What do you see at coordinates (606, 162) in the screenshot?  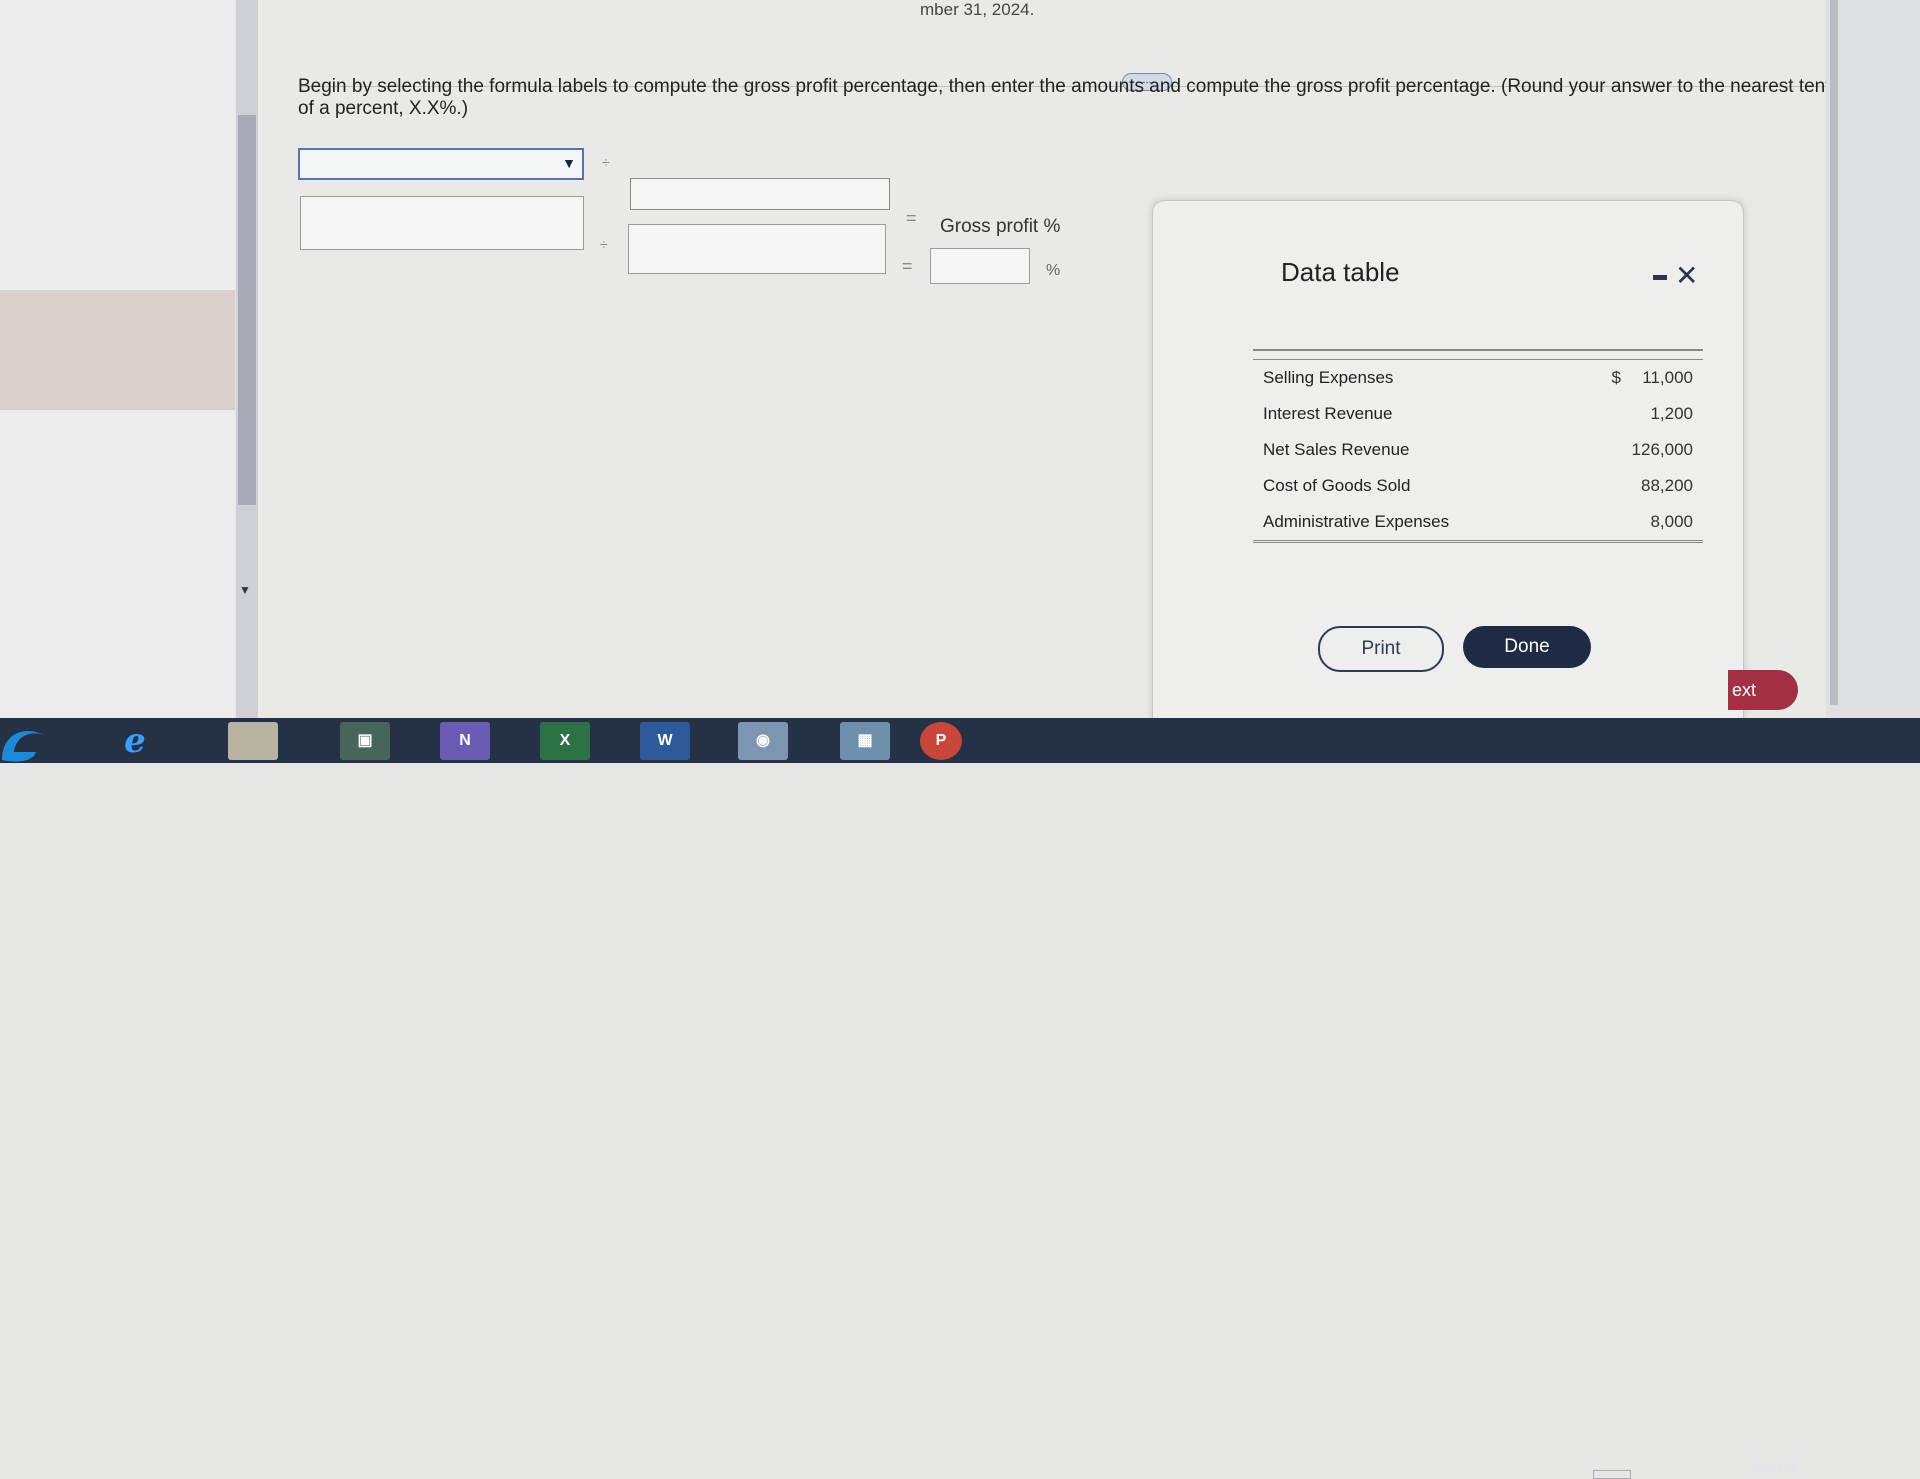 I see `divide-operator: ÷` at bounding box center [606, 162].